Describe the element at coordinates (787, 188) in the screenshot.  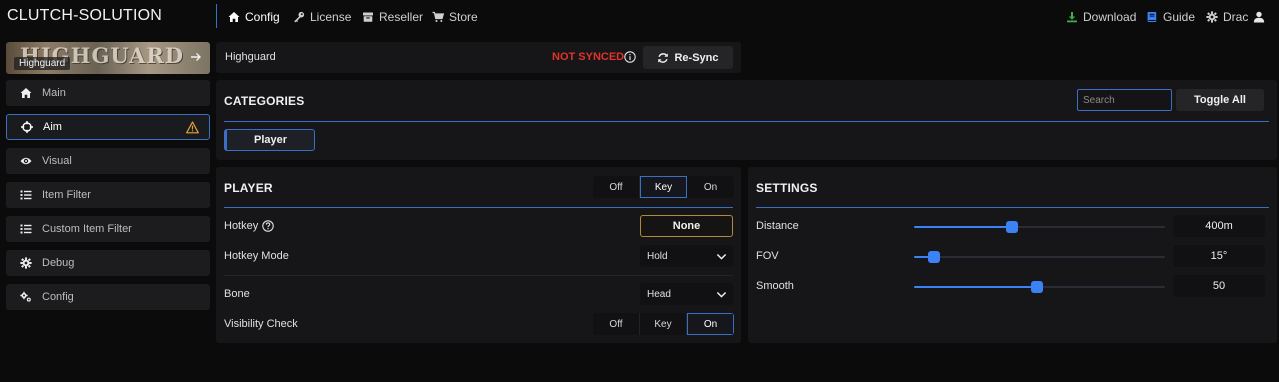
I see `settings-title: SETTINGS` at that location.